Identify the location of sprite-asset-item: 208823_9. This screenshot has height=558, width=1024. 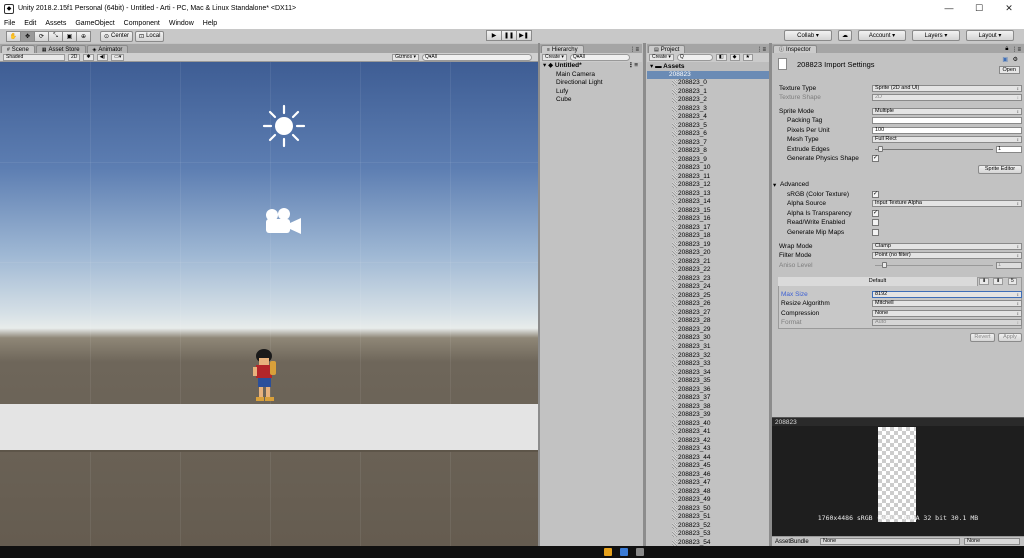
(708, 160).